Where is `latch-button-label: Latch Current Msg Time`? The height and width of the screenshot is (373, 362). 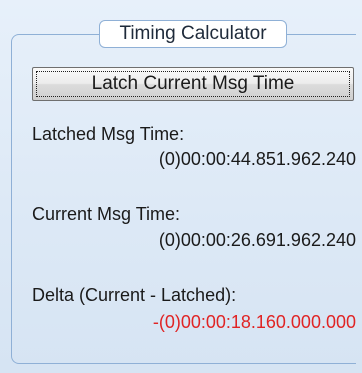
latch-button-label: Latch Current Msg Time is located at coordinates (193, 84).